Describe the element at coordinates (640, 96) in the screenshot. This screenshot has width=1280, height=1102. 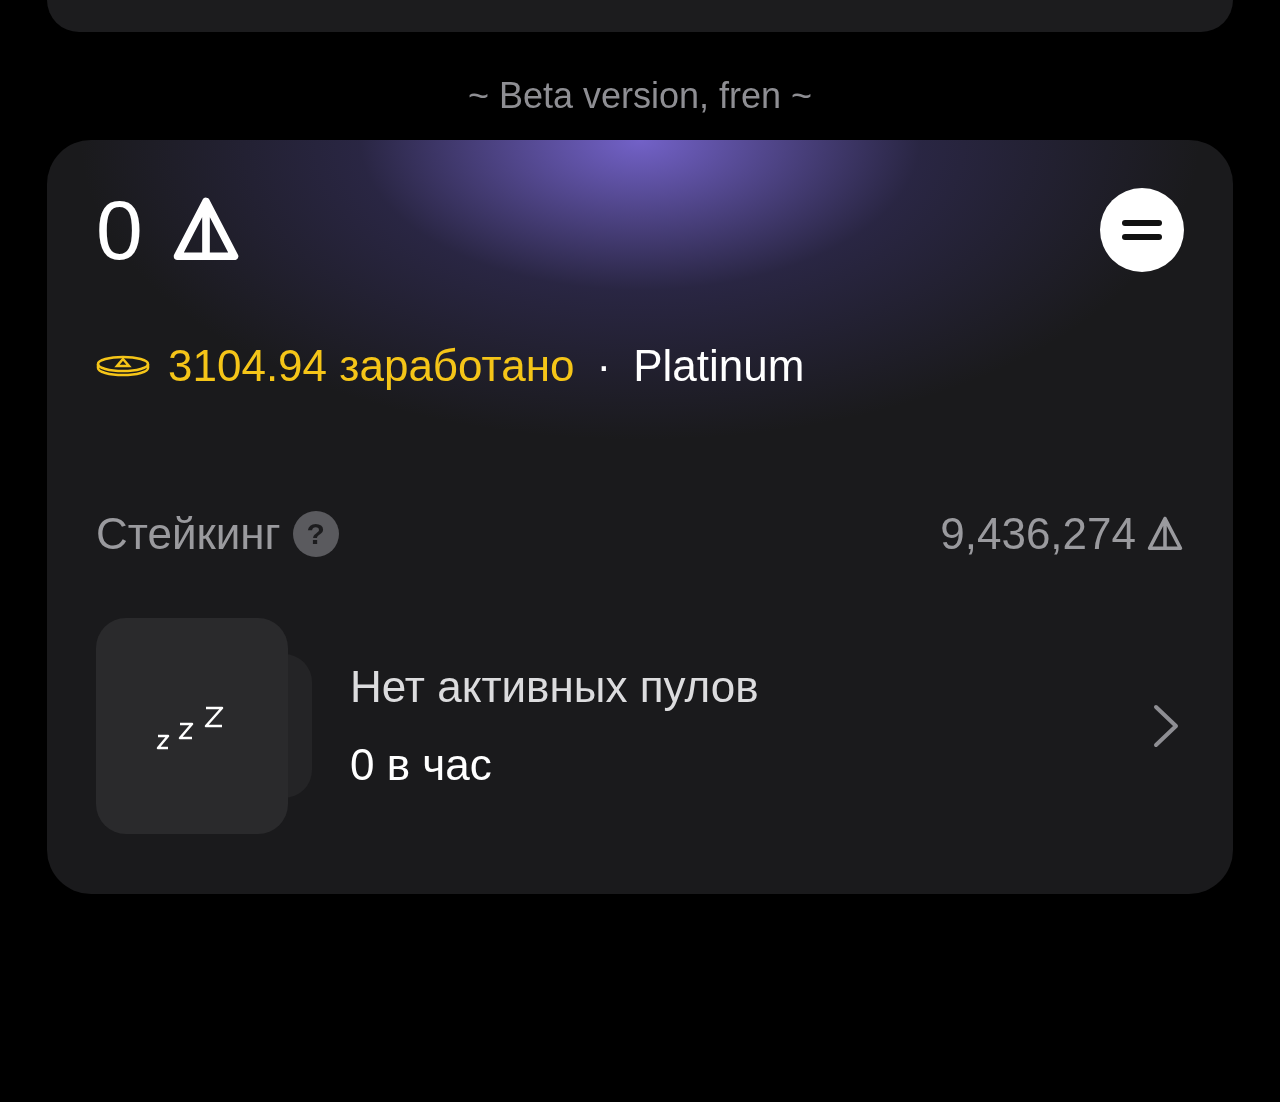
I see `beta-note: ~ Beta version, fren ~` at that location.